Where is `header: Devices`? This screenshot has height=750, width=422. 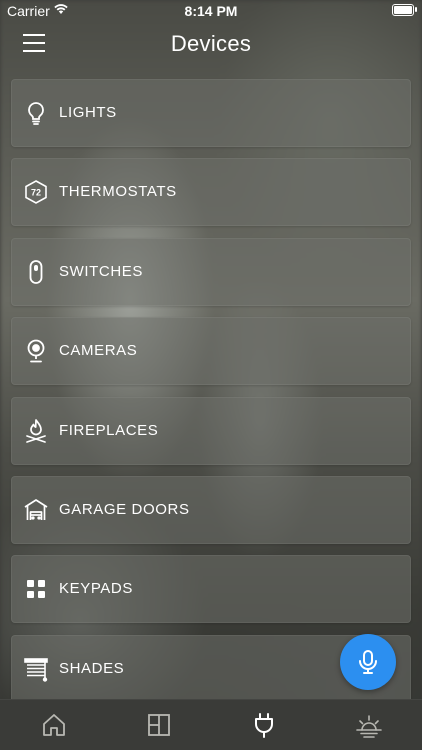
header: Devices is located at coordinates (211, 45).